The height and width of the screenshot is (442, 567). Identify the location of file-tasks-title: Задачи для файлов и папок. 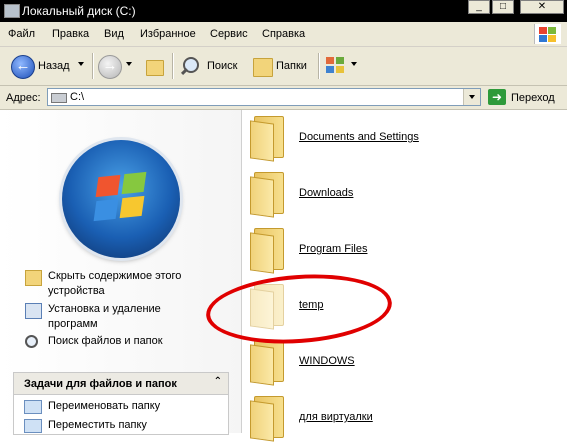
(100, 384).